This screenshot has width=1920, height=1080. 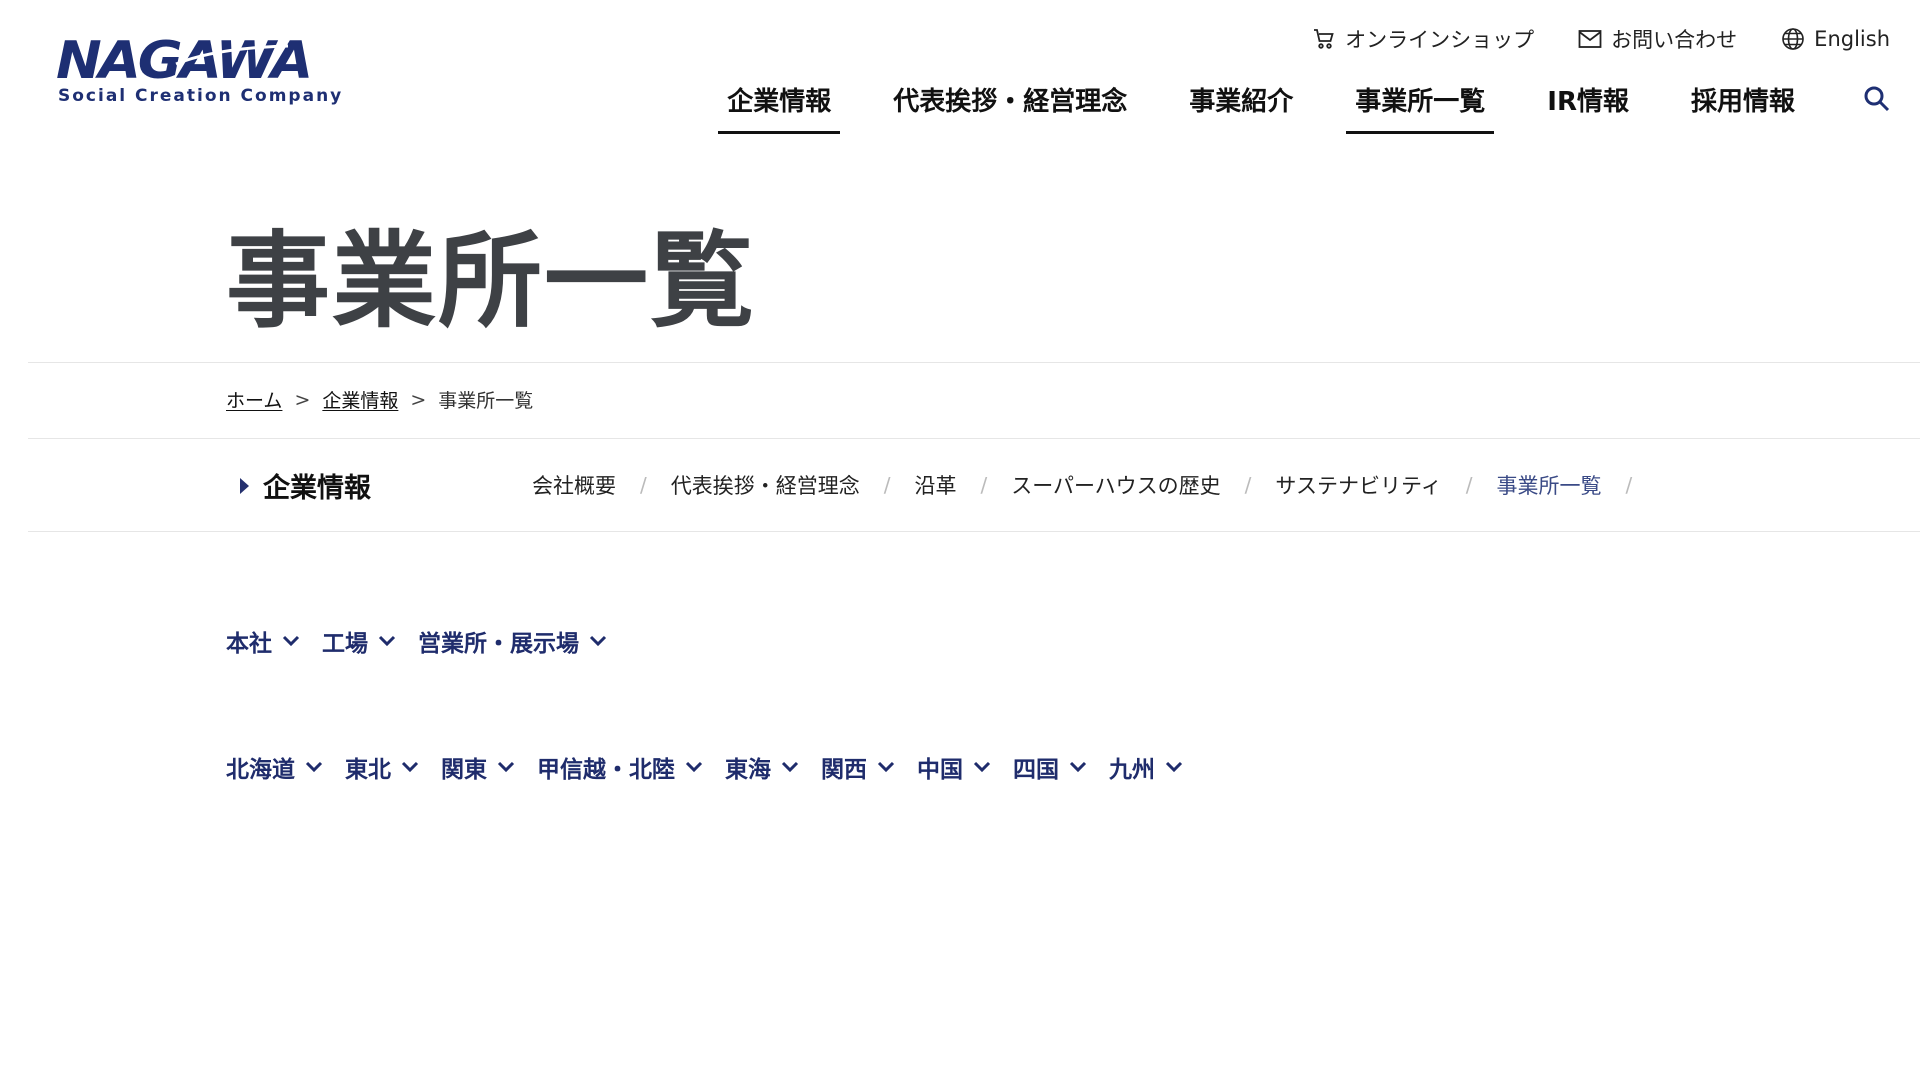 What do you see at coordinates (260, 770) in the screenshot?
I see `filter-label: 北海道` at bounding box center [260, 770].